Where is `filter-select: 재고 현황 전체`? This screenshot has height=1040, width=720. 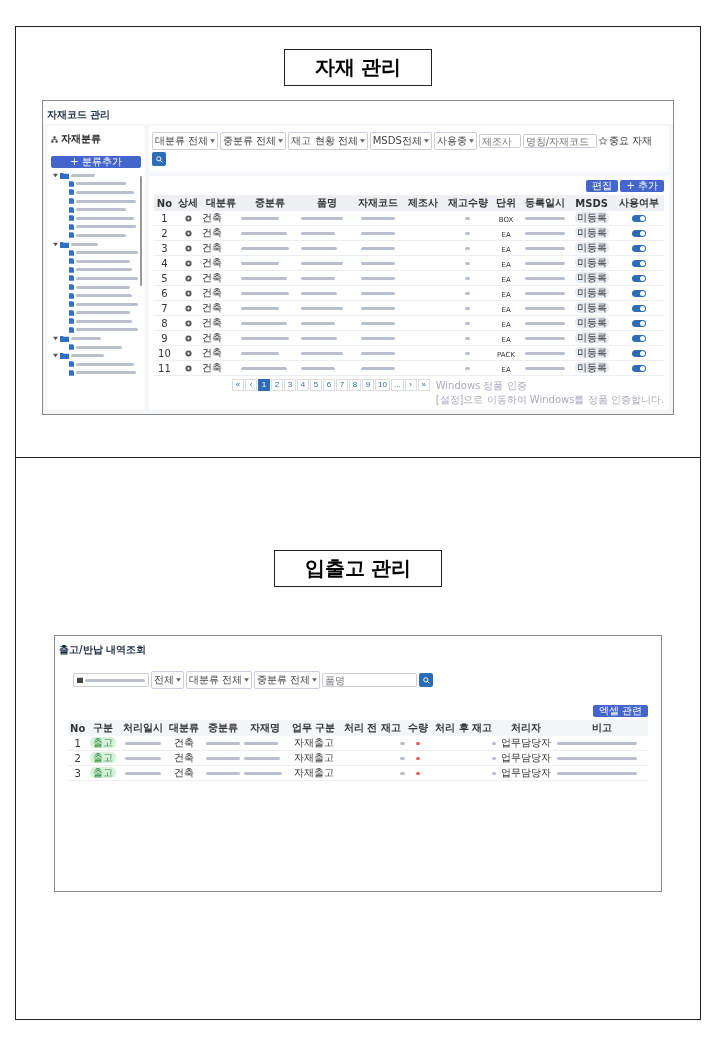
filter-select: 재고 현황 전체 is located at coordinates (328, 141).